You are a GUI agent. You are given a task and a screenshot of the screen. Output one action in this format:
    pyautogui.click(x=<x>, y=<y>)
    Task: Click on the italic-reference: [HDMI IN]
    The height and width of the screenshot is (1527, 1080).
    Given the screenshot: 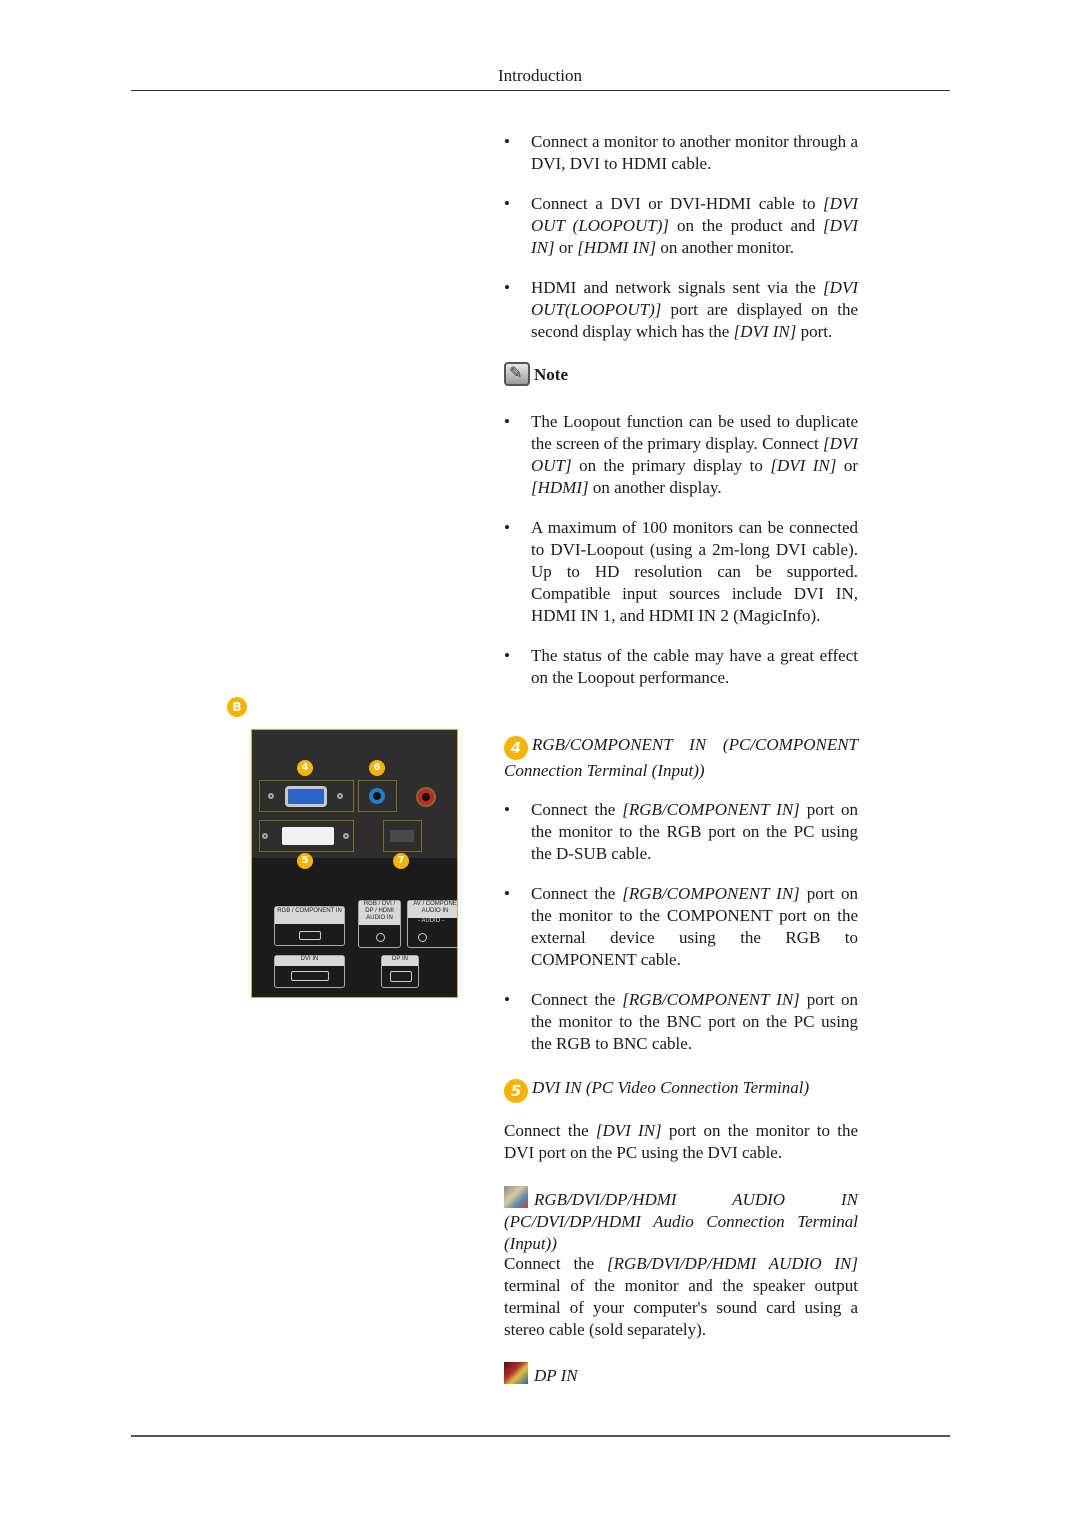 What is the action you would take?
    pyautogui.click(x=617, y=247)
    